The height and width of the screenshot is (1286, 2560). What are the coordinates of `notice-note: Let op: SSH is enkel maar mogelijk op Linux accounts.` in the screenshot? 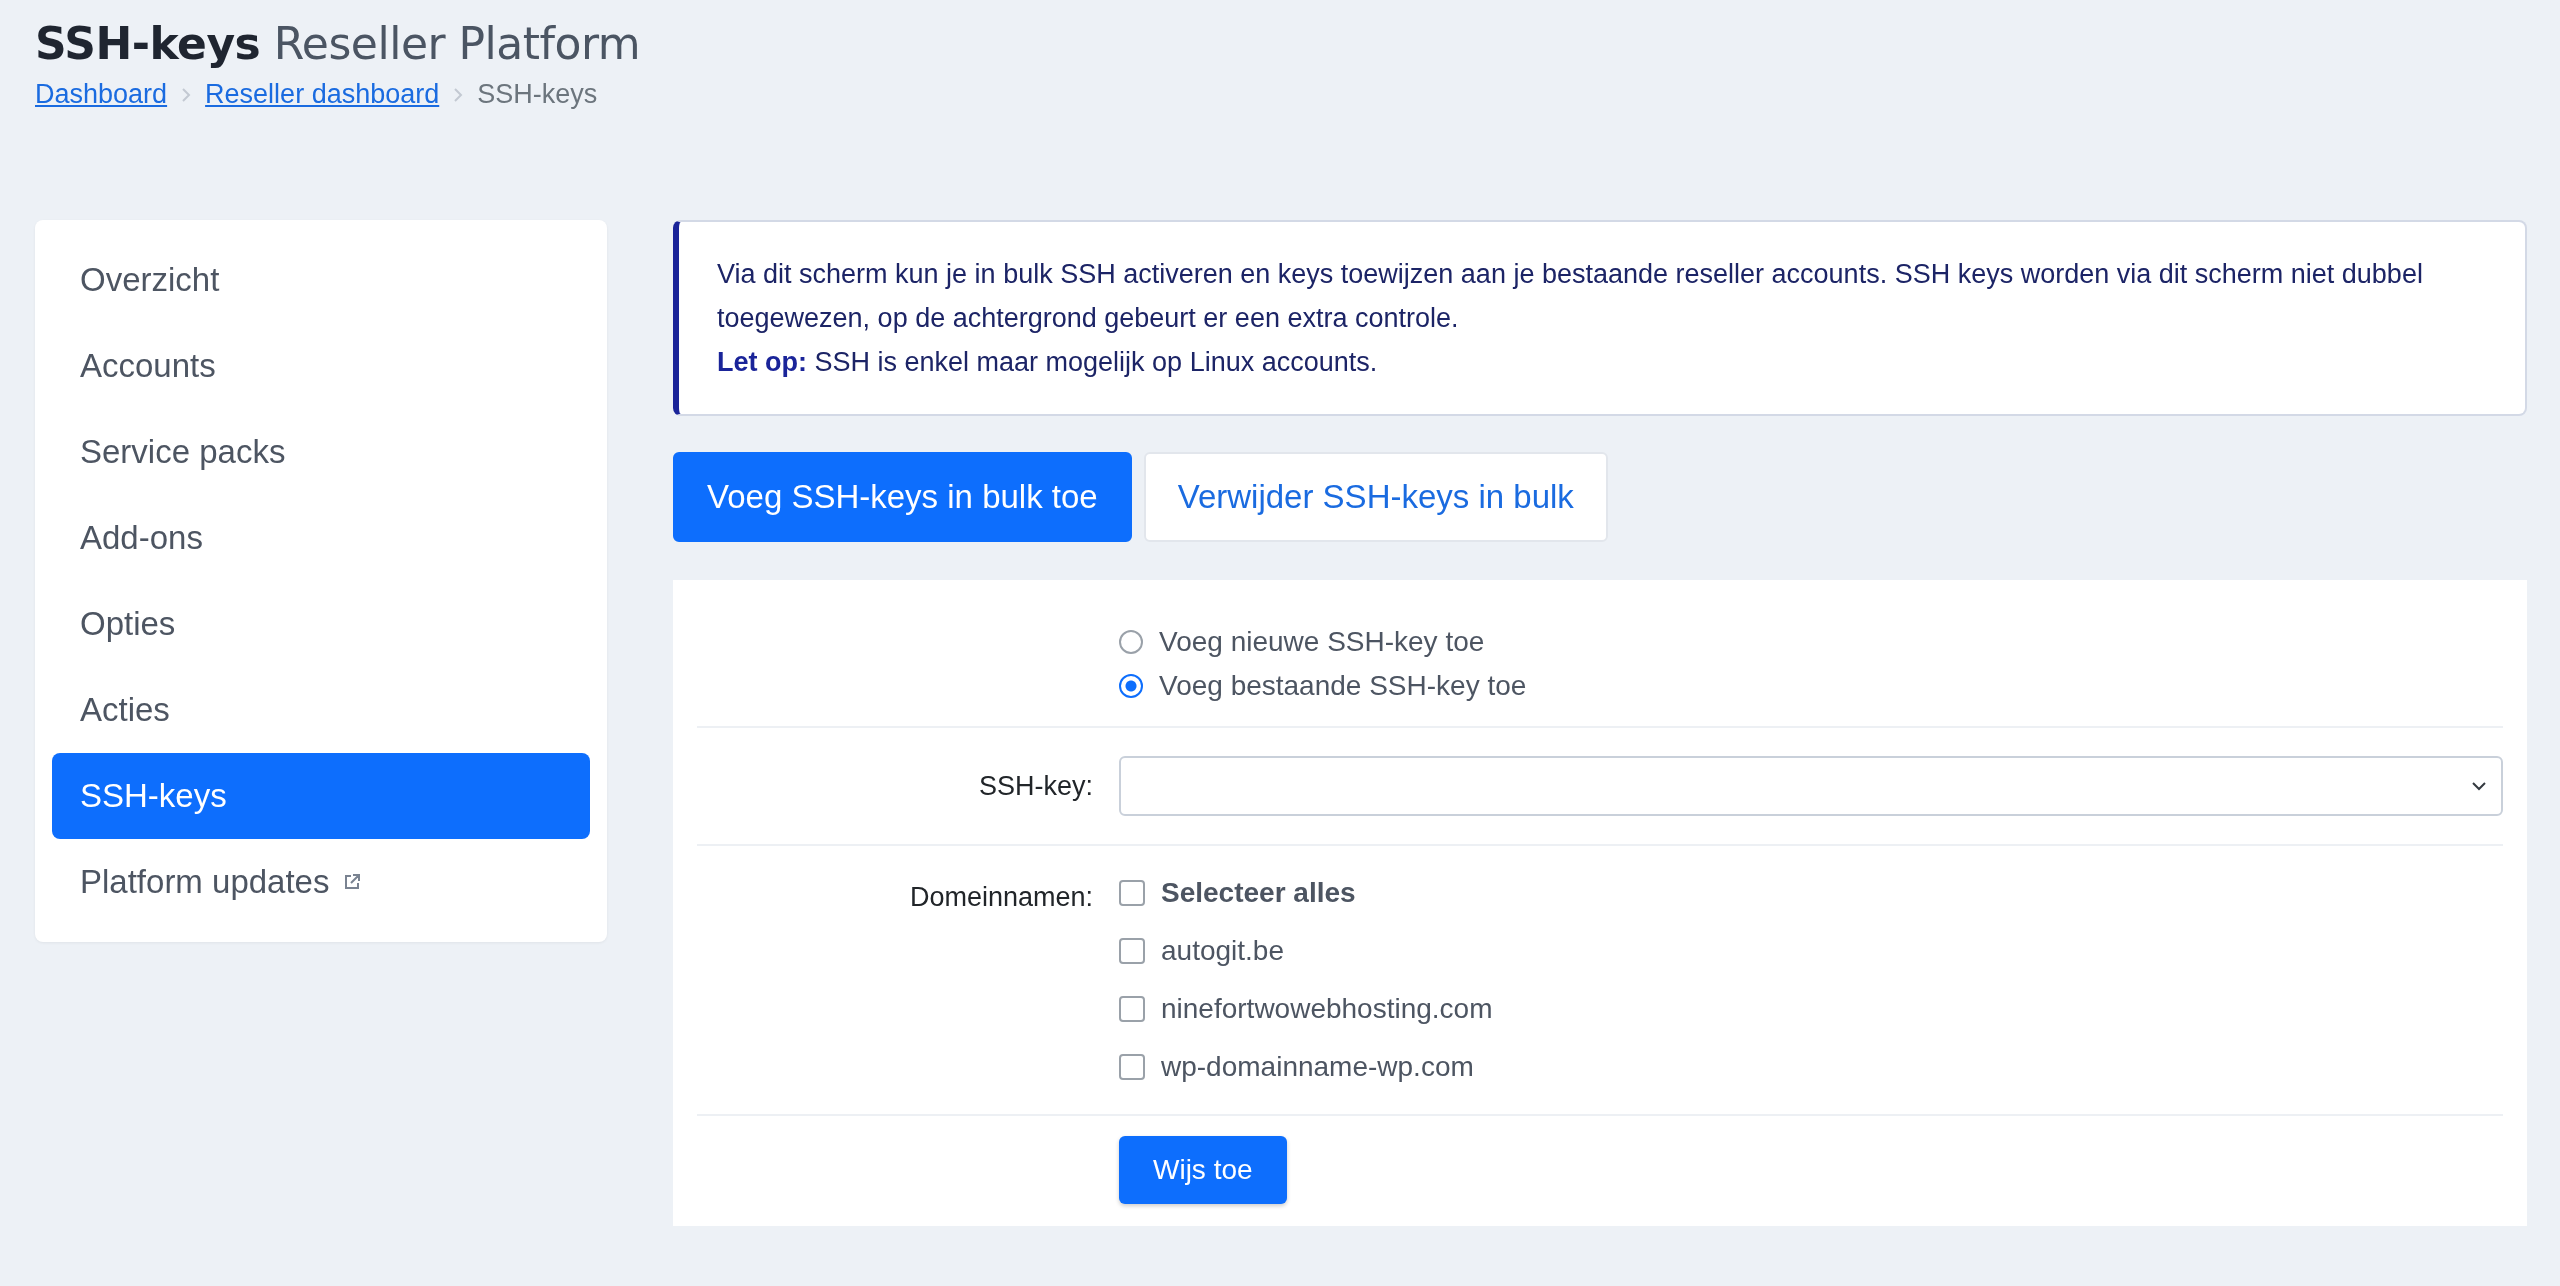 It's located at (1048, 362).